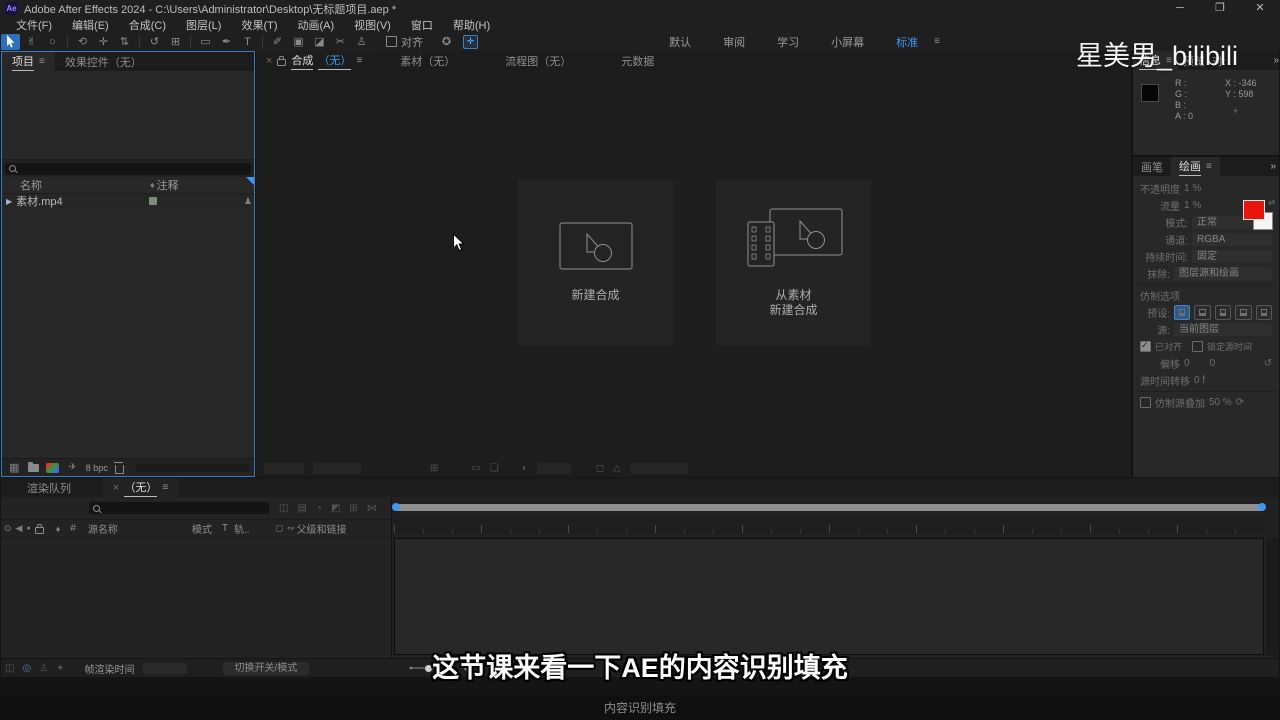 The width and height of the screenshot is (1280, 720). What do you see at coordinates (225, 528) in the screenshot?
I see `column-t: T` at bounding box center [225, 528].